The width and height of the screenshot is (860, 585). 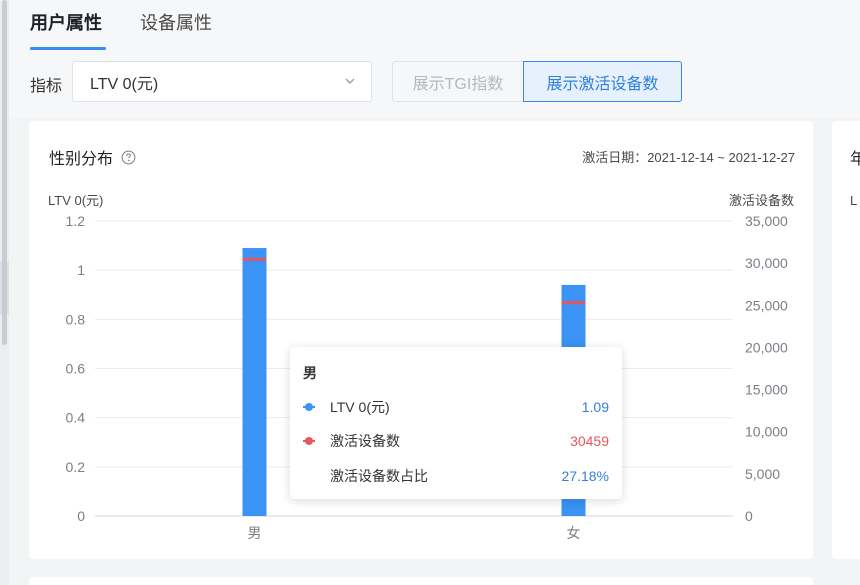 What do you see at coordinates (350, 81) in the screenshot?
I see `chevron-down-icon` at bounding box center [350, 81].